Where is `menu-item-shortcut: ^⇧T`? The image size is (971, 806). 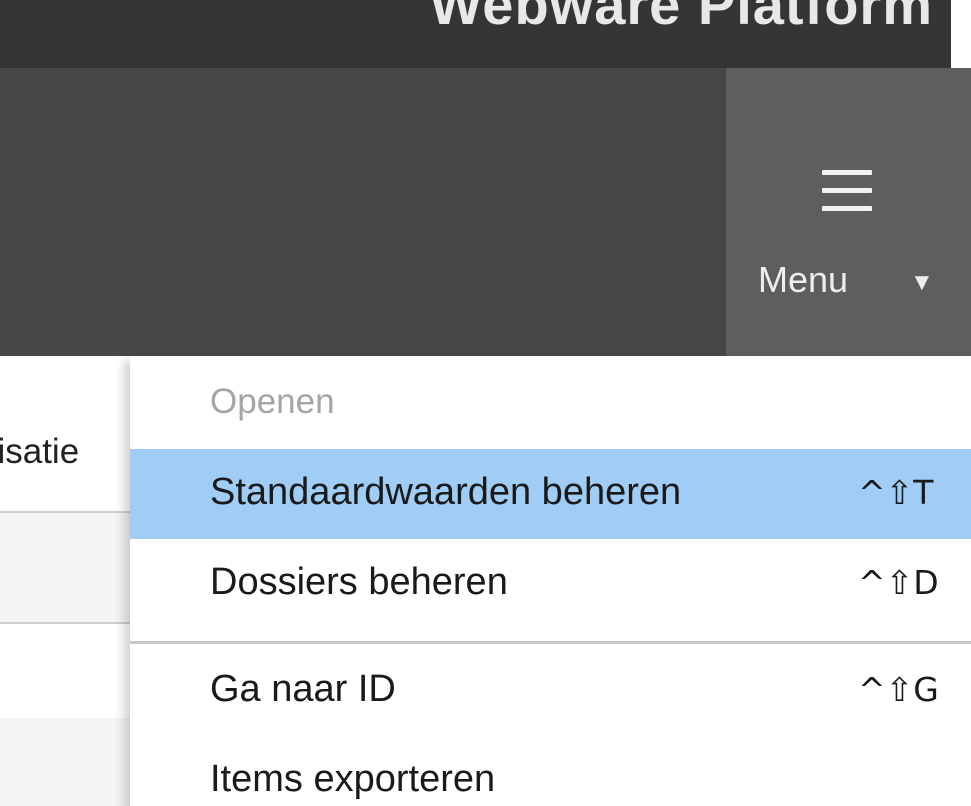 menu-item-shortcut: ^⇧T is located at coordinates (896, 492).